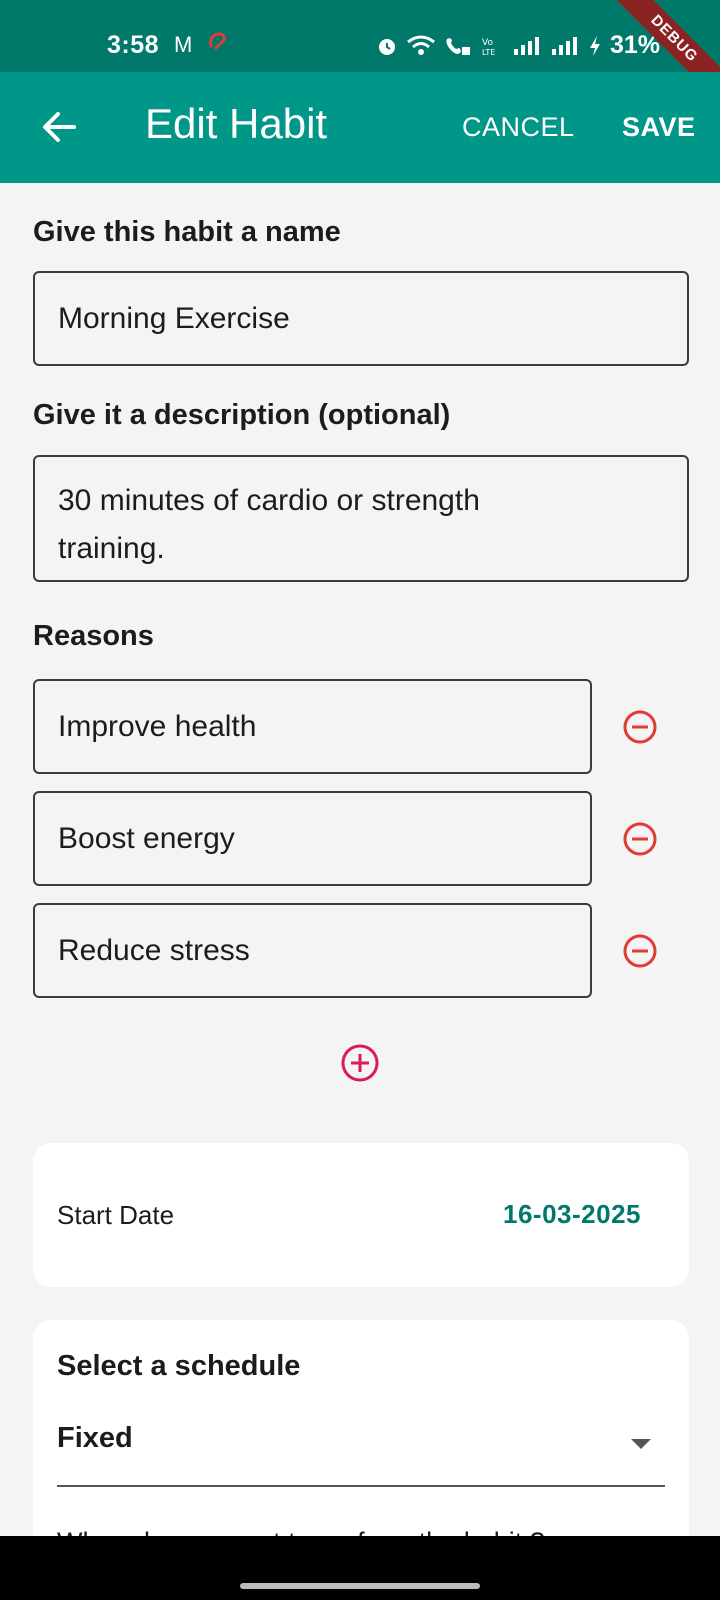 This screenshot has height=1600, width=720. Describe the element at coordinates (217, 41) in the screenshot. I see `airtel-icon` at that location.